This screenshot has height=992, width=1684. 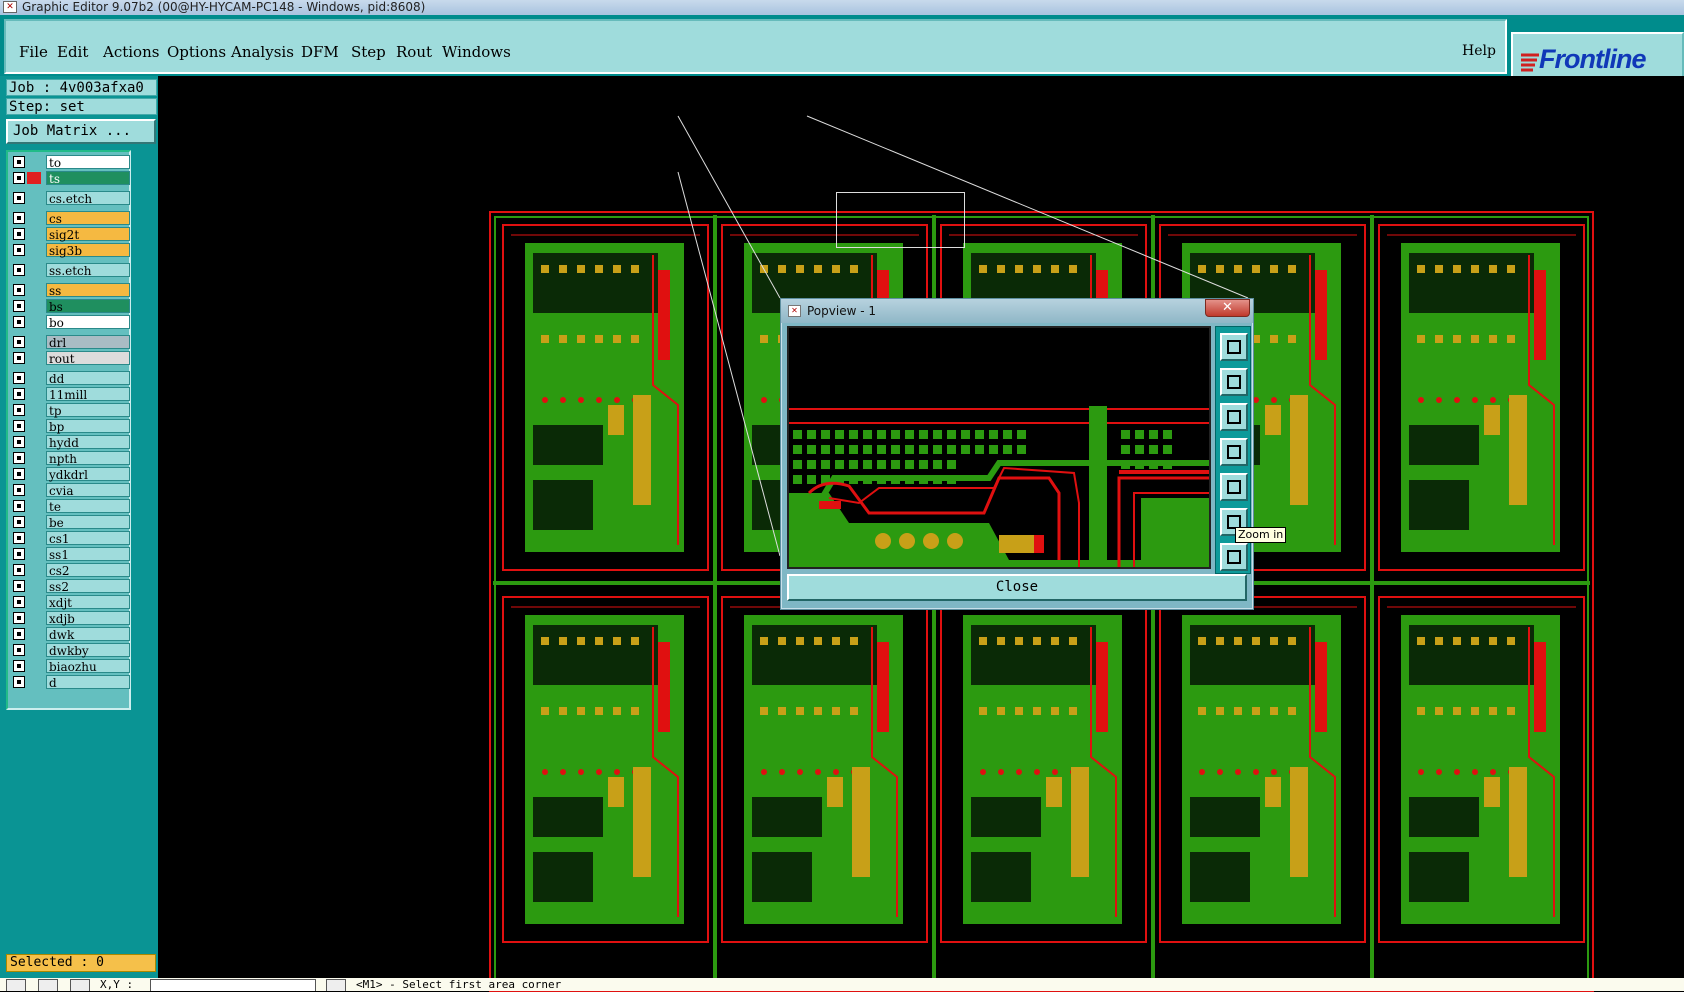 What do you see at coordinates (88, 682) in the screenshot?
I see `layer-name: d` at bounding box center [88, 682].